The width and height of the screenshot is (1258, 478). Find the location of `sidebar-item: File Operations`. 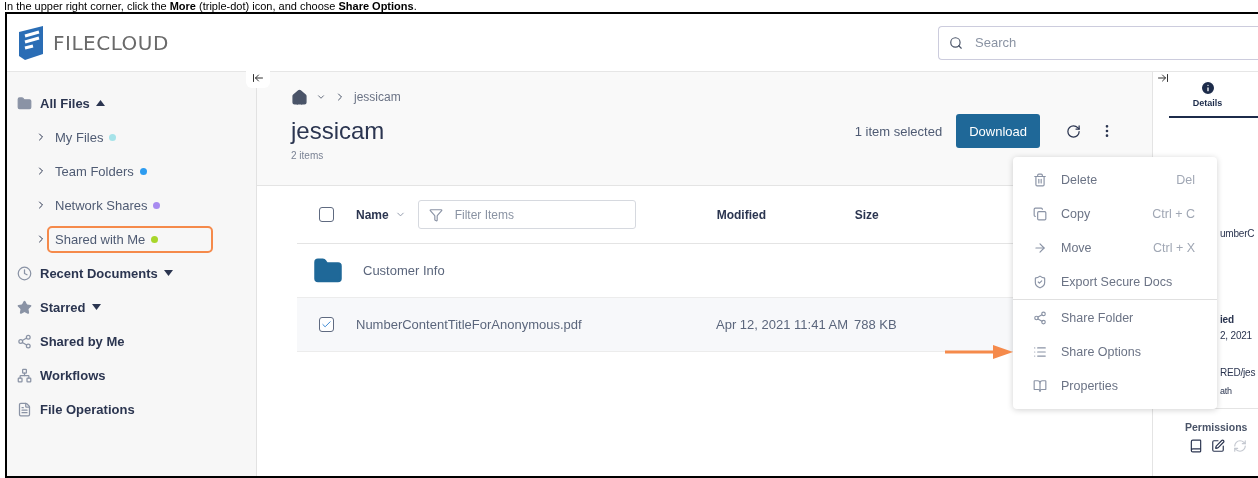

sidebar-item: File Operations is located at coordinates (88, 409).